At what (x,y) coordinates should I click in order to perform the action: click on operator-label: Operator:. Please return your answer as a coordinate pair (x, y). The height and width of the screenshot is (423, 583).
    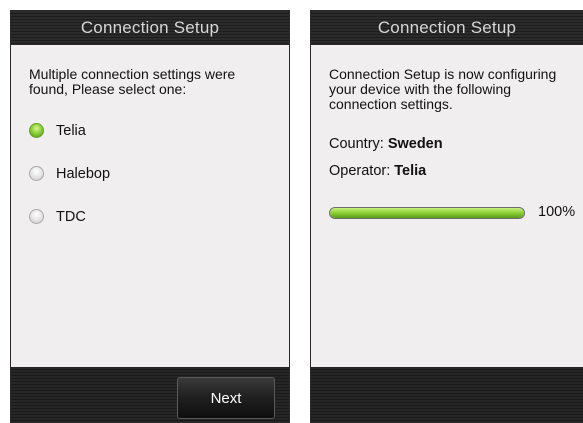
    Looking at the image, I should click on (360, 171).